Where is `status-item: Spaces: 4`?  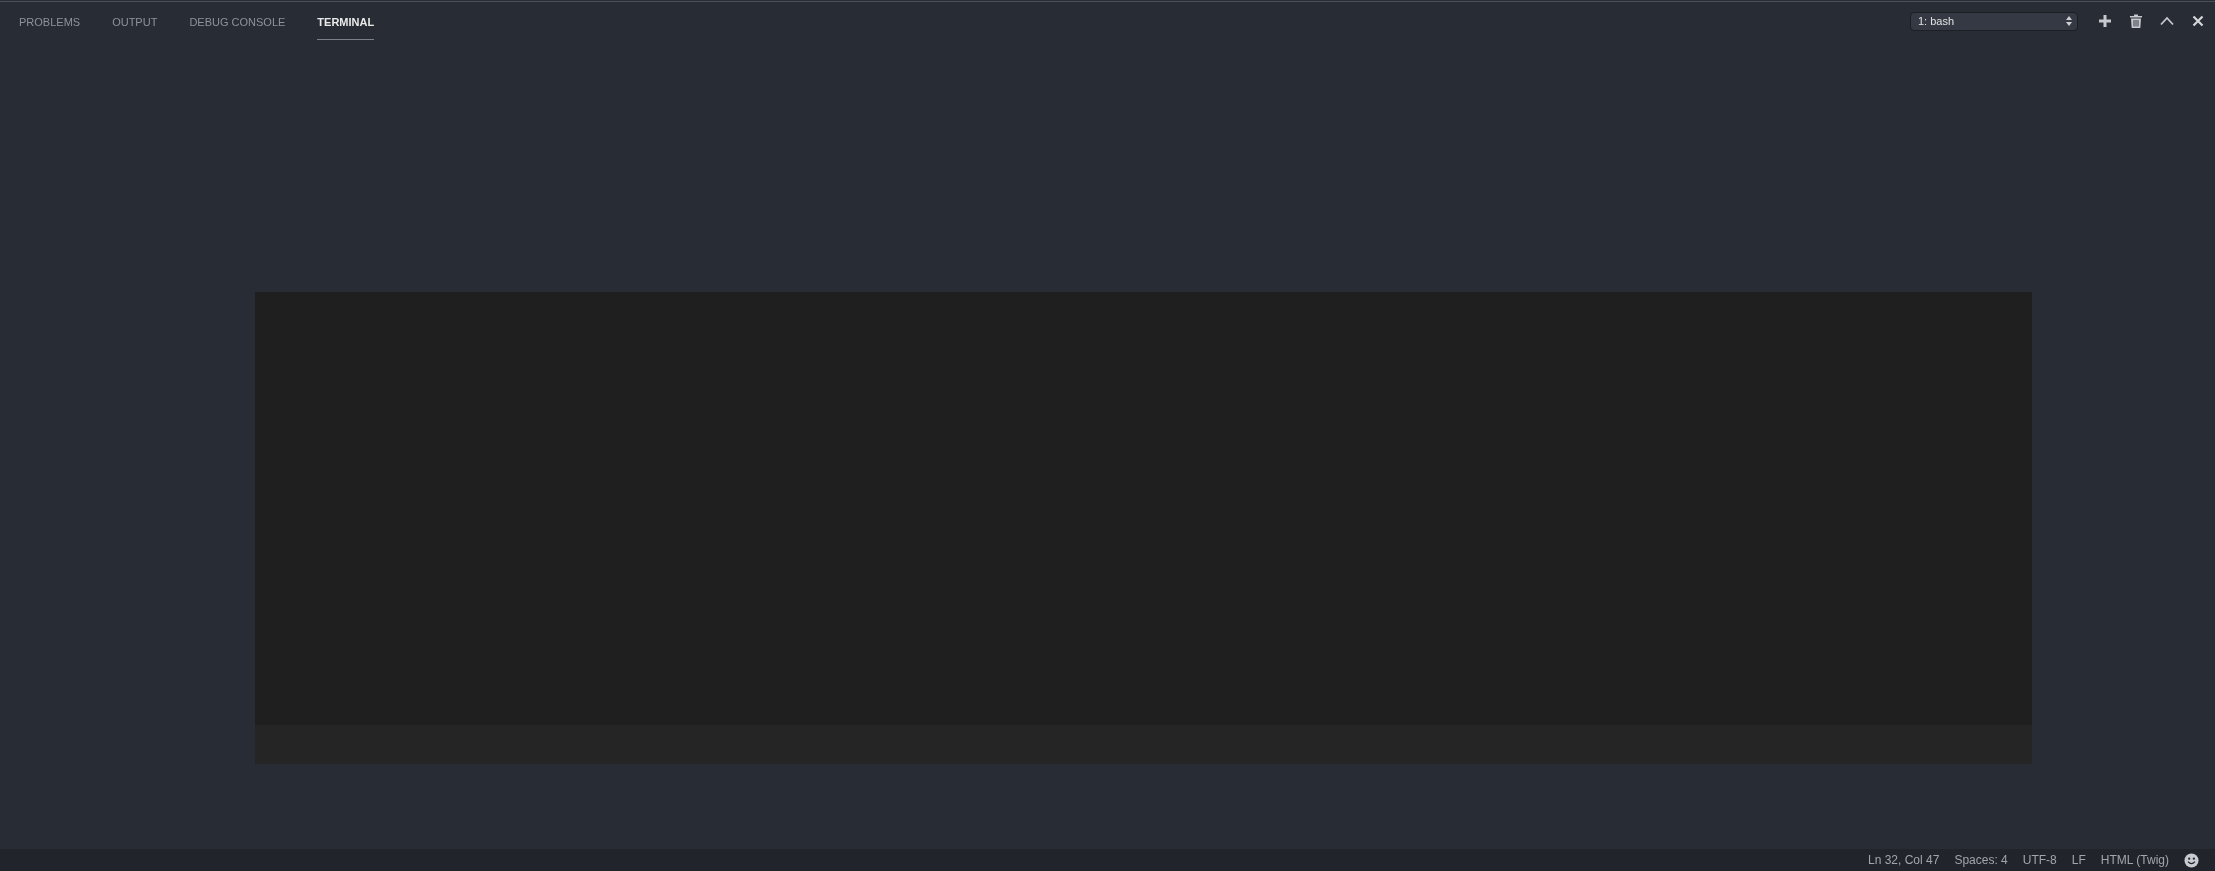
status-item: Spaces: 4 is located at coordinates (1981, 860).